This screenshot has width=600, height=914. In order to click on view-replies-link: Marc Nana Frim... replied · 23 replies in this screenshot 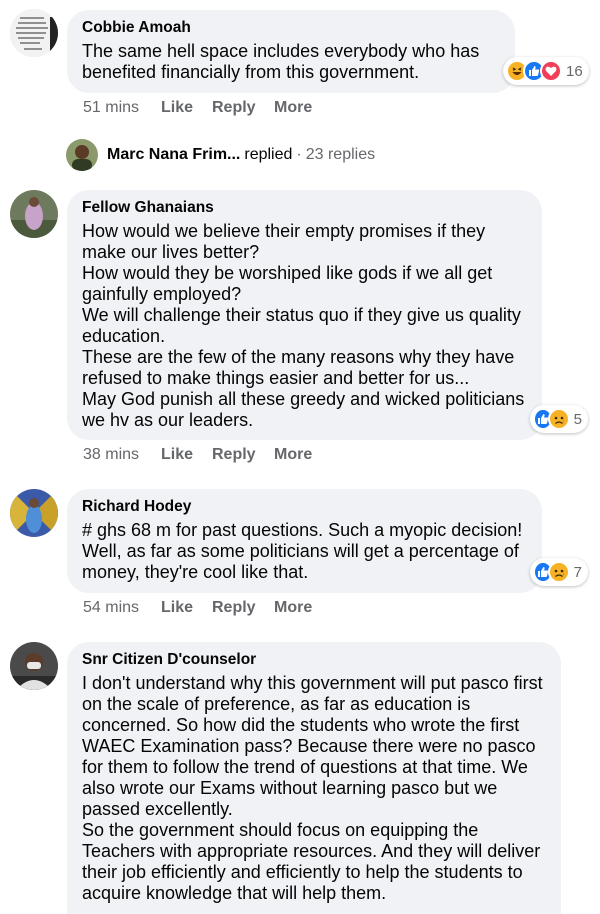, I will do `click(220, 155)`.